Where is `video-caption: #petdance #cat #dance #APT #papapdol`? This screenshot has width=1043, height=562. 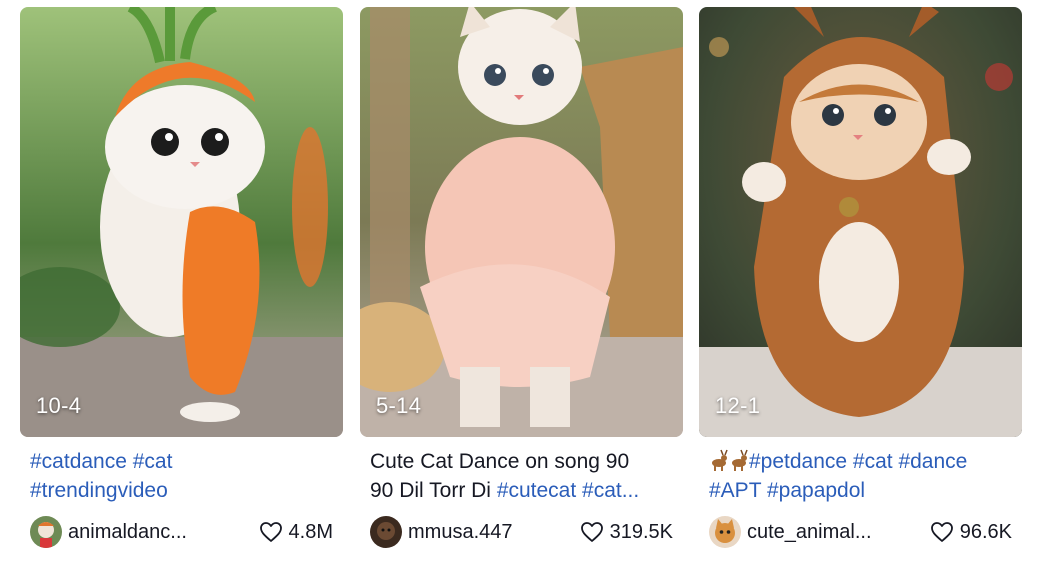 video-caption: #petdance #cat #dance #APT #papapdol is located at coordinates (860, 476).